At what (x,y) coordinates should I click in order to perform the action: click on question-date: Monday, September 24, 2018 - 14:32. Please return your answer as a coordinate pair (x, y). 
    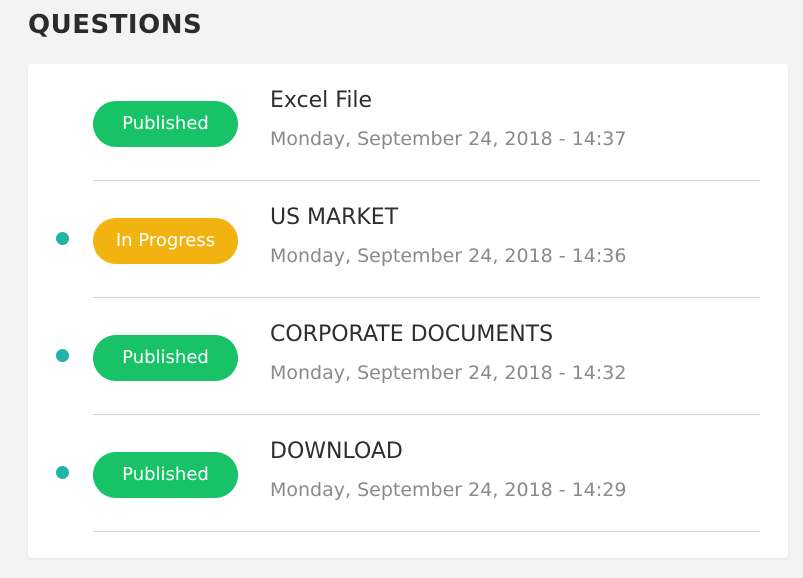
    Looking at the image, I should click on (448, 373).